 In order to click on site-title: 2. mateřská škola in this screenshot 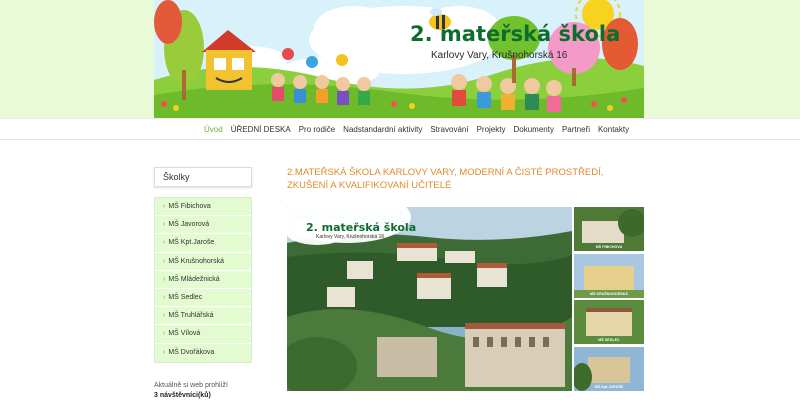, I will do `click(515, 34)`.